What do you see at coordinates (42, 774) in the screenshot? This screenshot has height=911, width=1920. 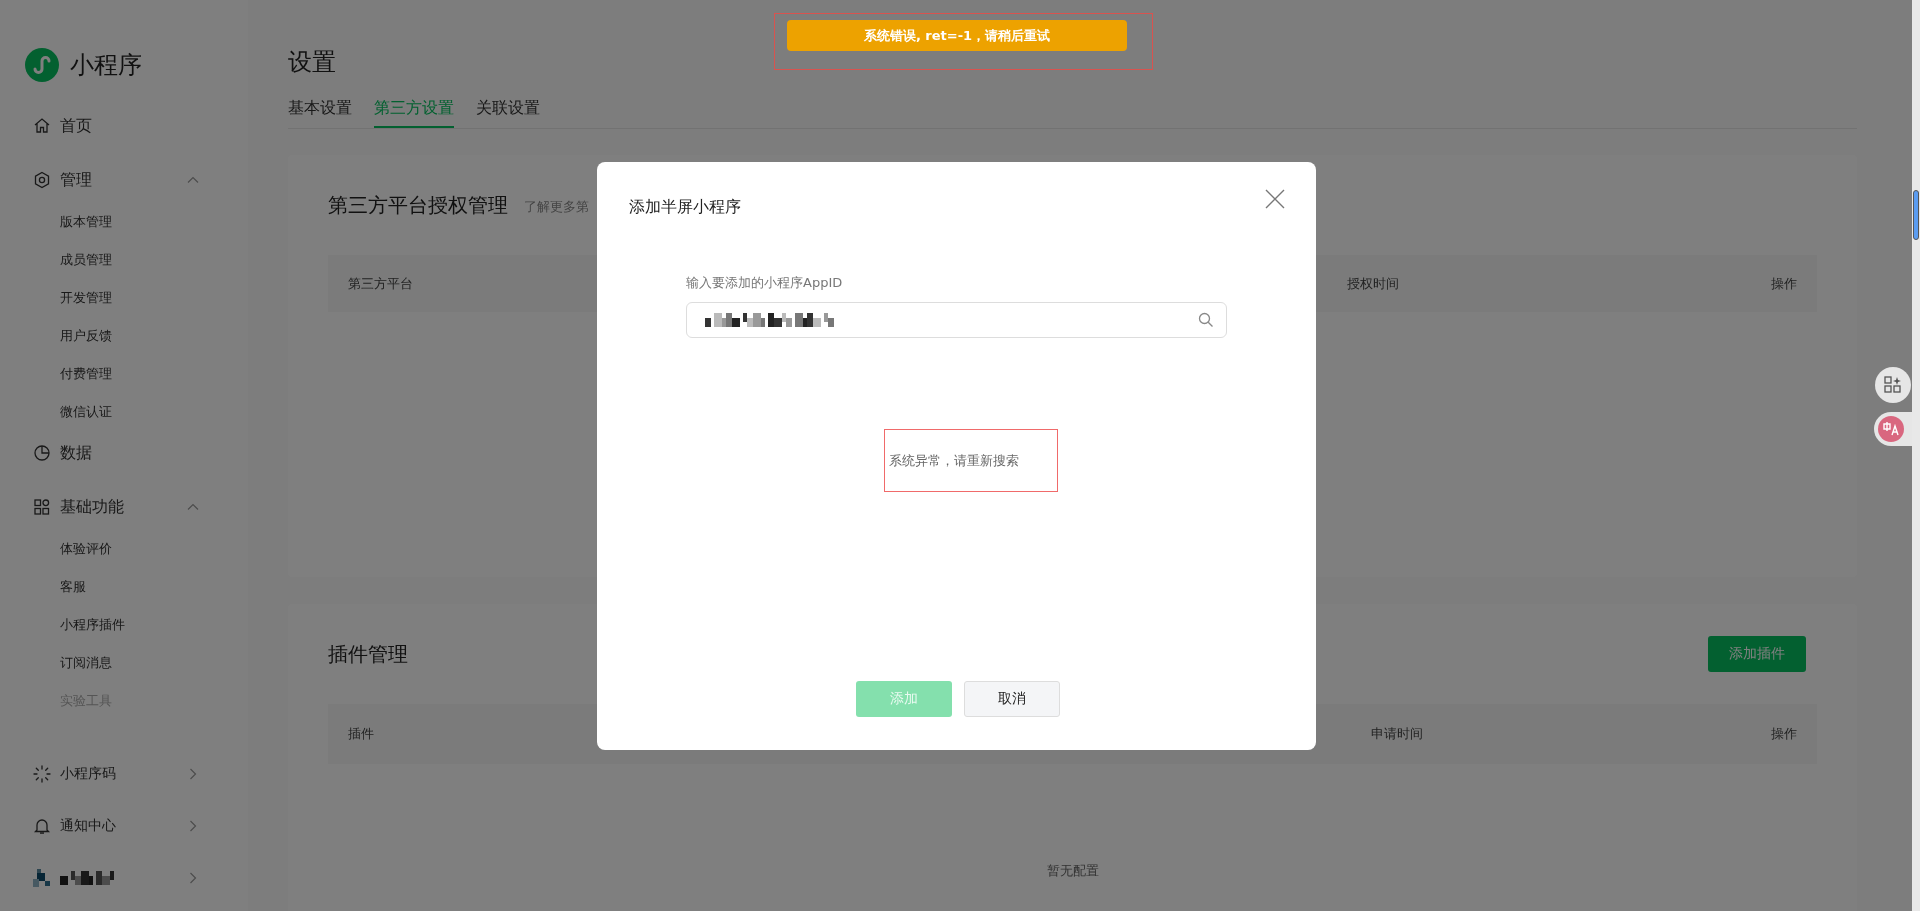 I see `sparkle-icon` at bounding box center [42, 774].